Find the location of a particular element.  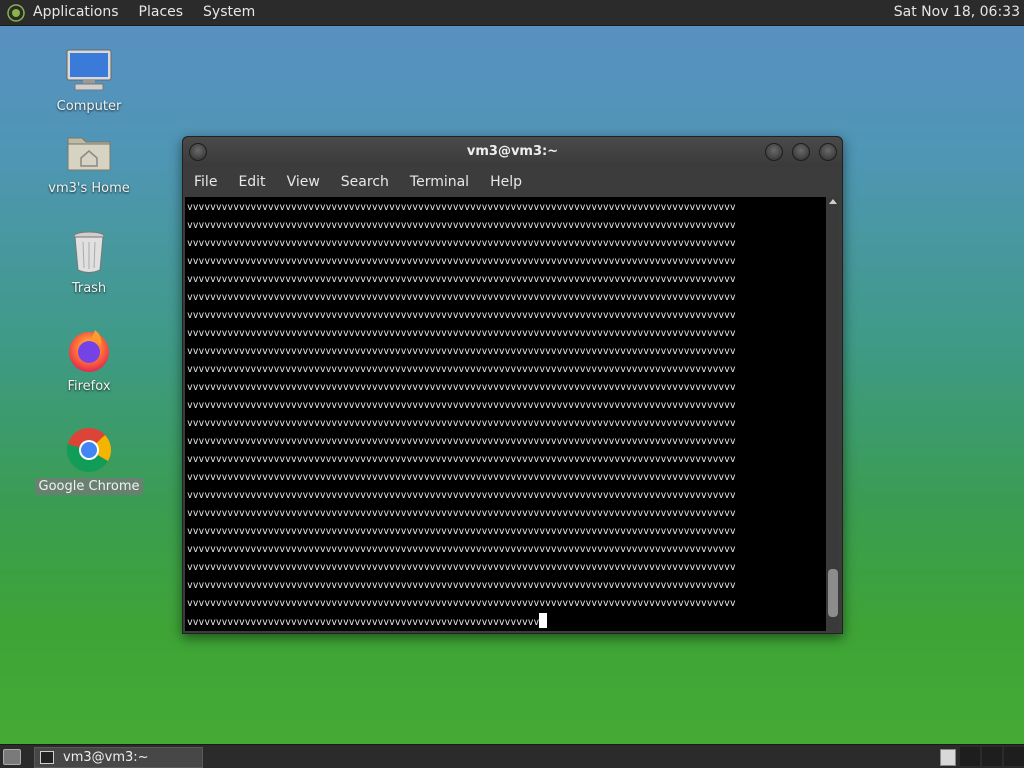

taskbar-window-button: vm3@vm3:~ is located at coordinates (118, 757).